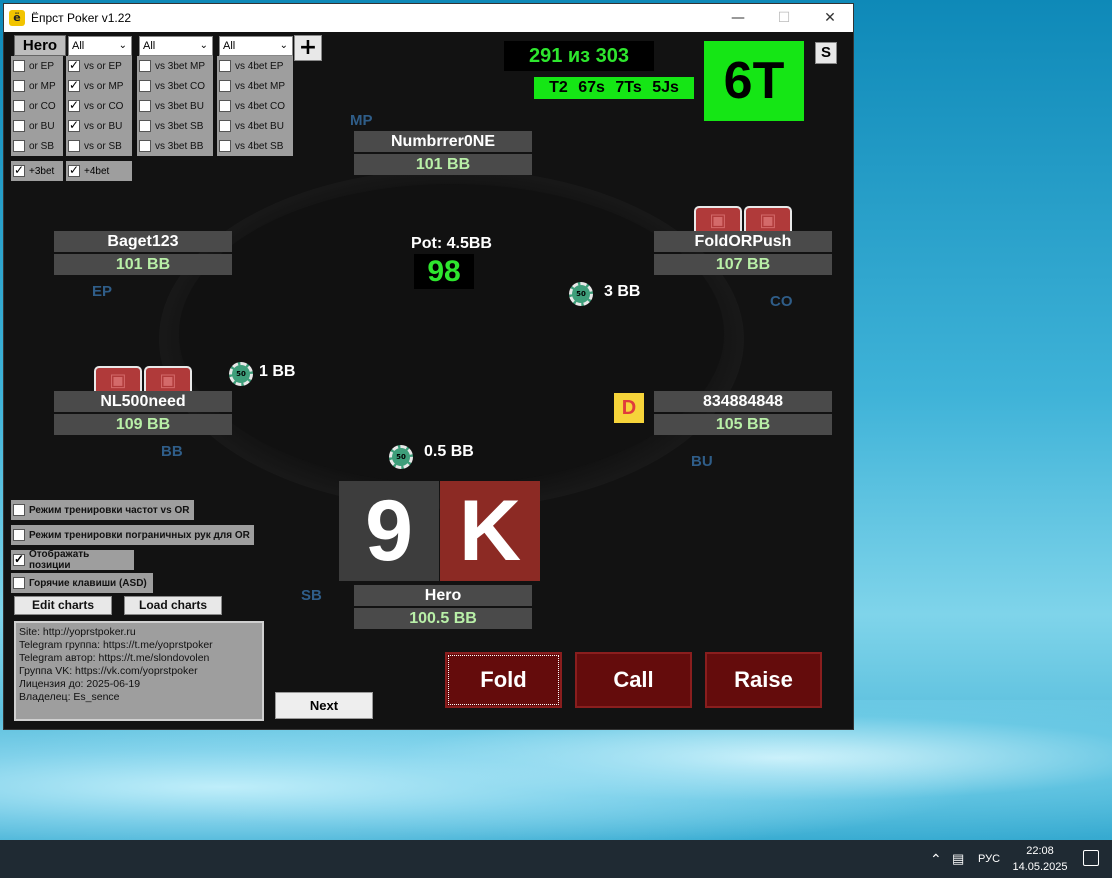 The image size is (1112, 878). Describe the element at coordinates (104, 106) in the screenshot. I see `filter-label: vs or CO` at that location.